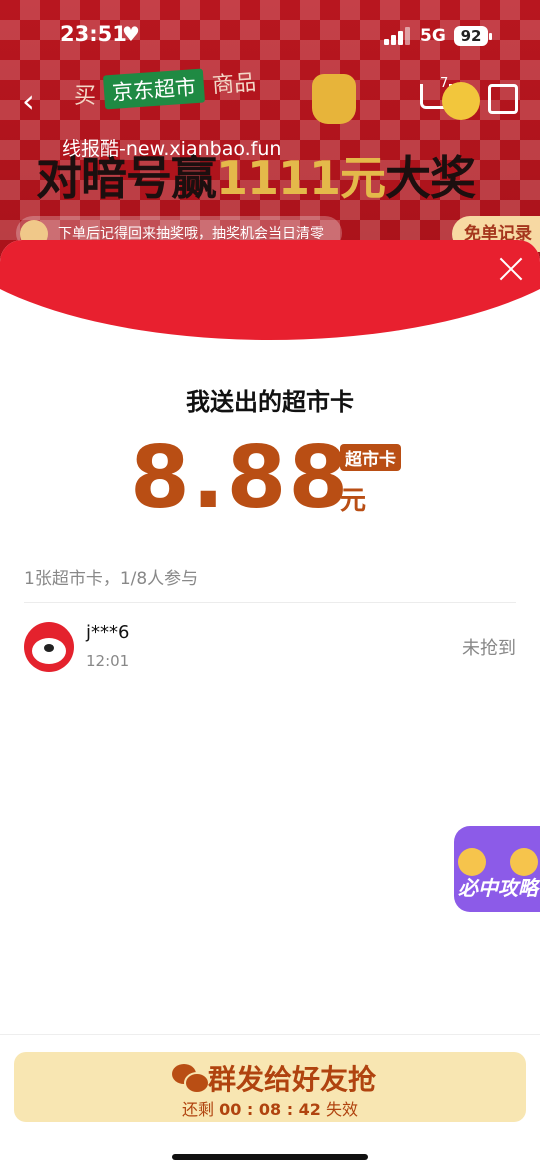  I want to click on strategy-floating-button: 必中攻略, so click(497, 869).